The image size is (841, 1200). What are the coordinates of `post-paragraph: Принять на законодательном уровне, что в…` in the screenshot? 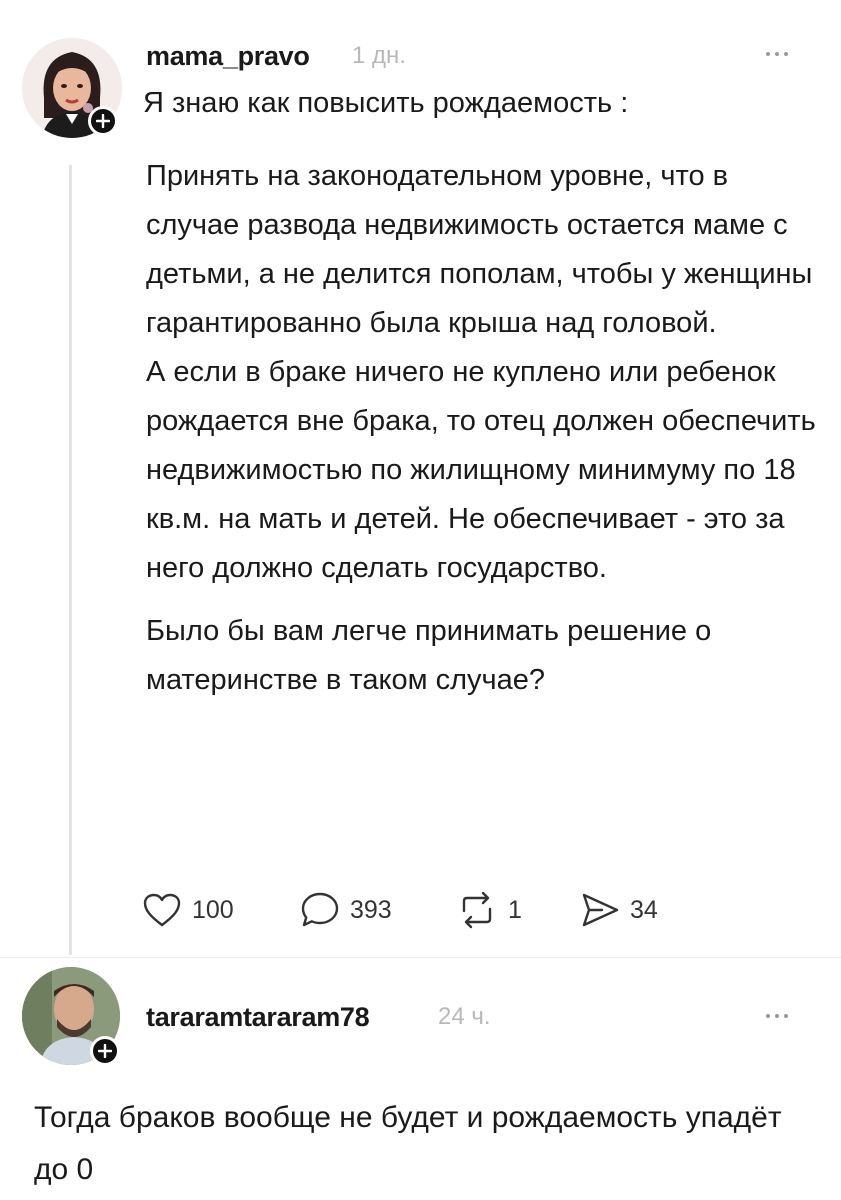 It's located at (479, 249).